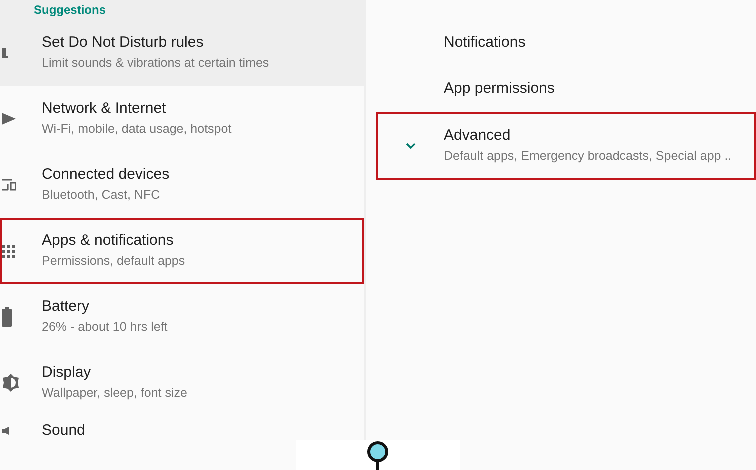 The width and height of the screenshot is (756, 470). What do you see at coordinates (7, 431) in the screenshot?
I see `speaker-icon` at bounding box center [7, 431].